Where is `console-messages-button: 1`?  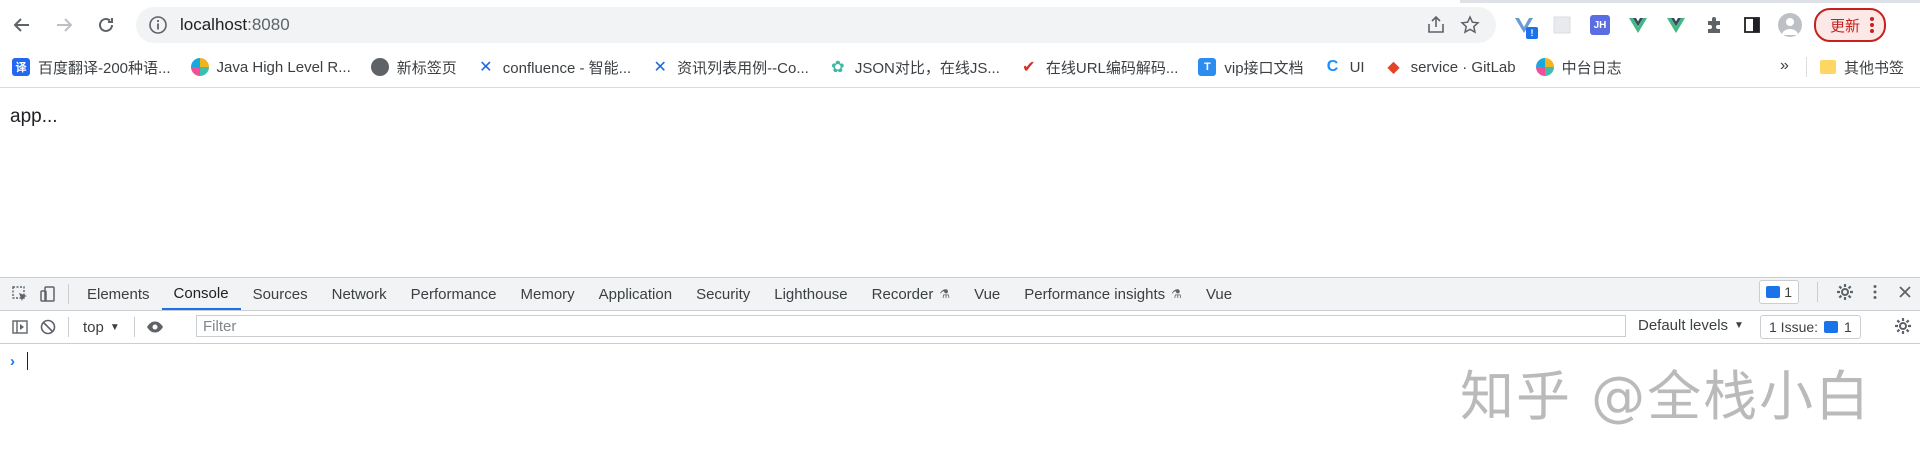 console-messages-button: 1 is located at coordinates (1779, 292).